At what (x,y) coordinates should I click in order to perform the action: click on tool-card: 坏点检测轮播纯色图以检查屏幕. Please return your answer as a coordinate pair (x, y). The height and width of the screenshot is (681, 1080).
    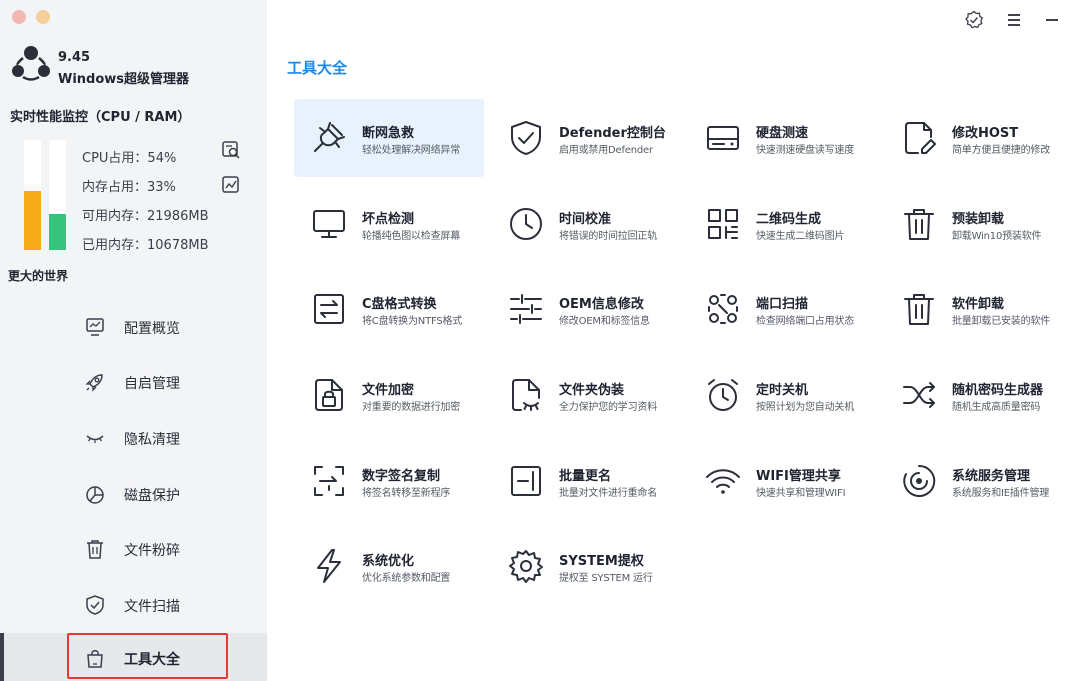
    Looking at the image, I should click on (389, 224).